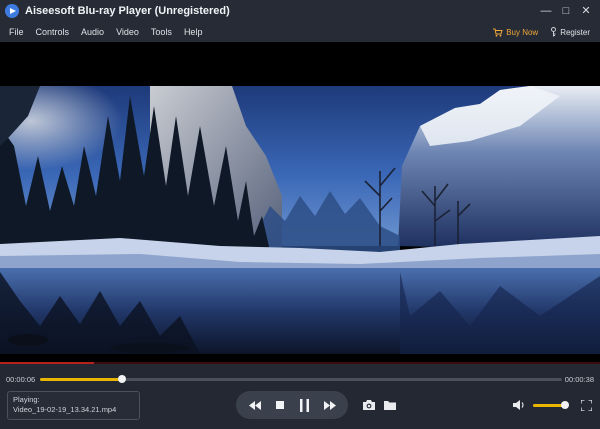  What do you see at coordinates (292, 405) in the screenshot?
I see `transport-controls` at bounding box center [292, 405].